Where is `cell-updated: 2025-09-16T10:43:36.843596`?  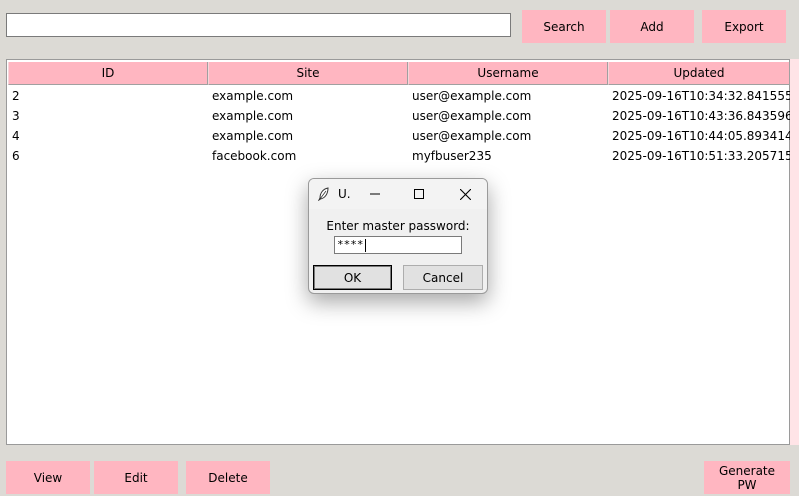
cell-updated: 2025-09-16T10:43:36.843596 is located at coordinates (702, 116).